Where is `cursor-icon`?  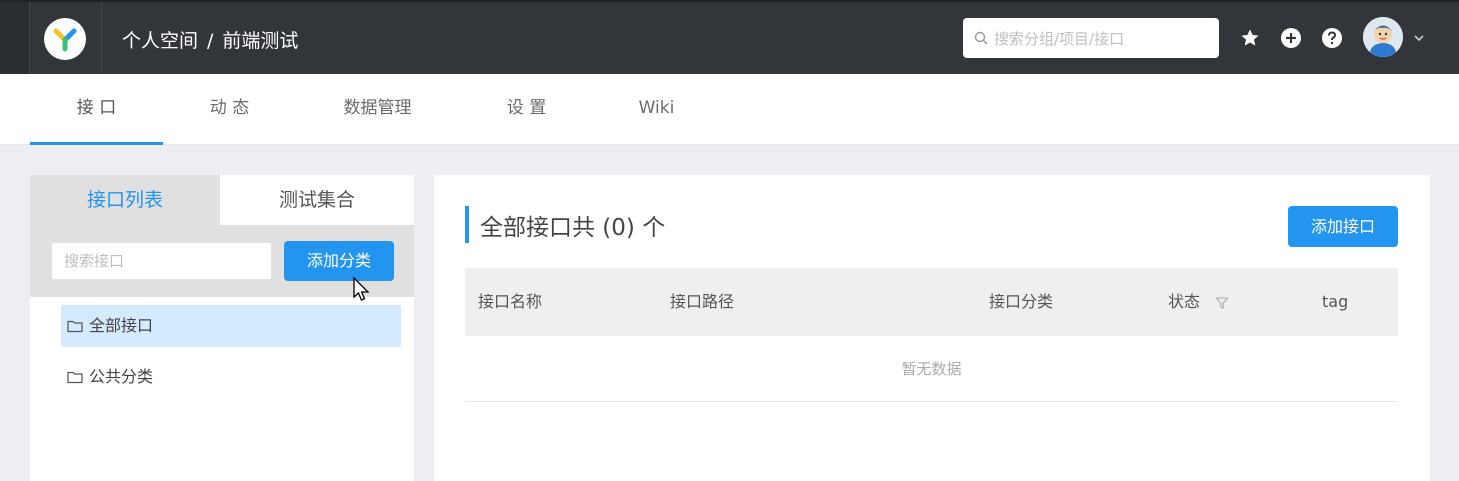 cursor-icon is located at coordinates (362, 289).